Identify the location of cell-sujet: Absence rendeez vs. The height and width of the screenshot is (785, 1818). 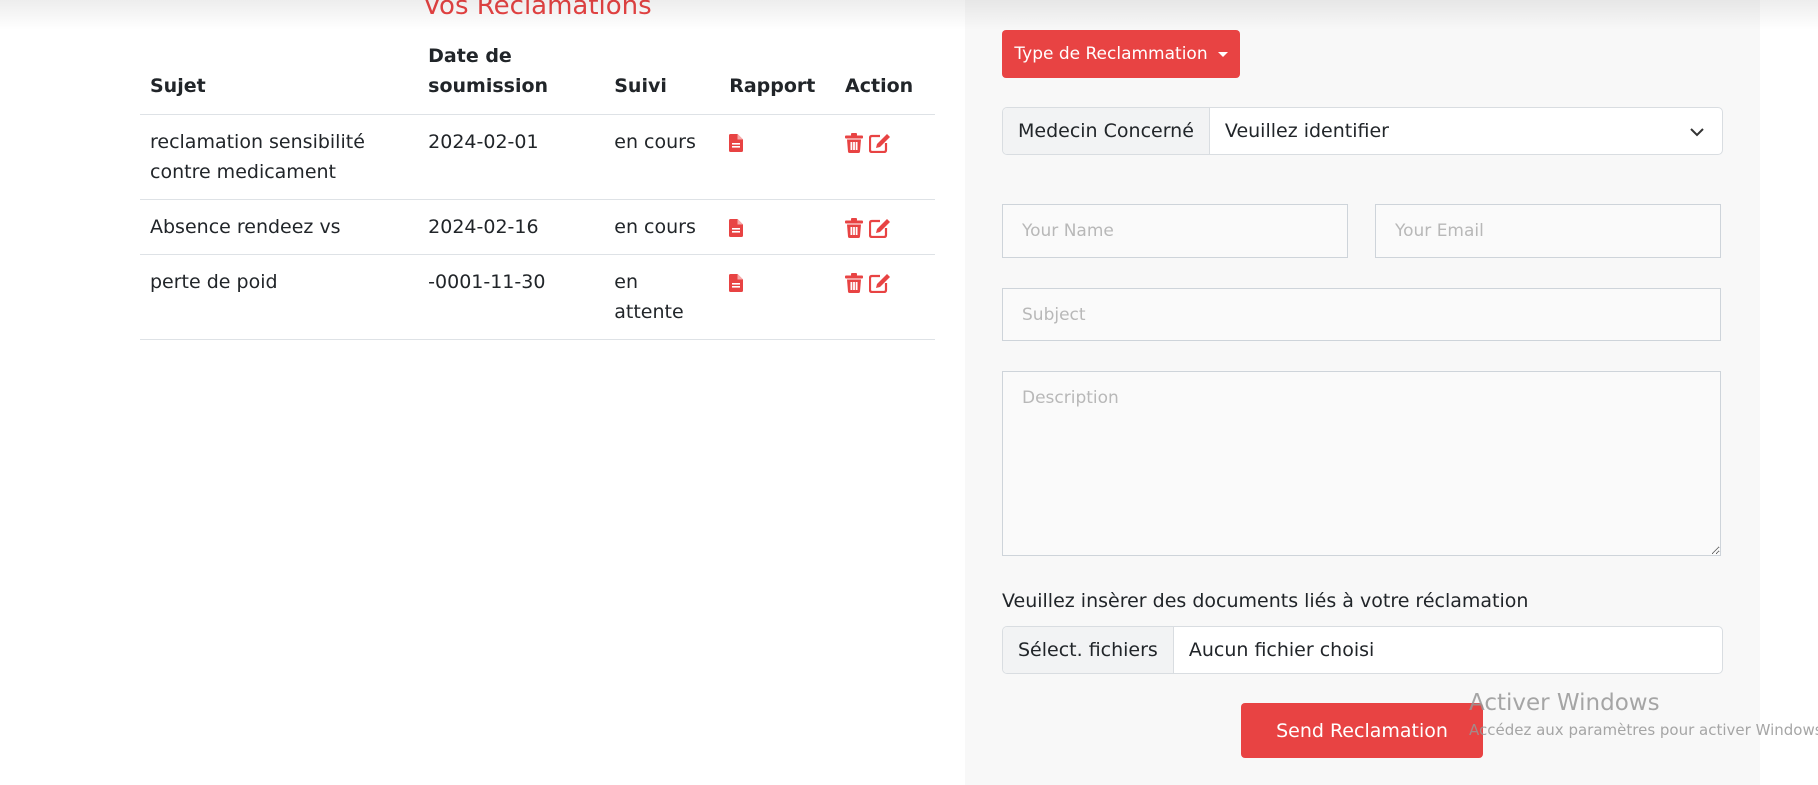
(279, 227).